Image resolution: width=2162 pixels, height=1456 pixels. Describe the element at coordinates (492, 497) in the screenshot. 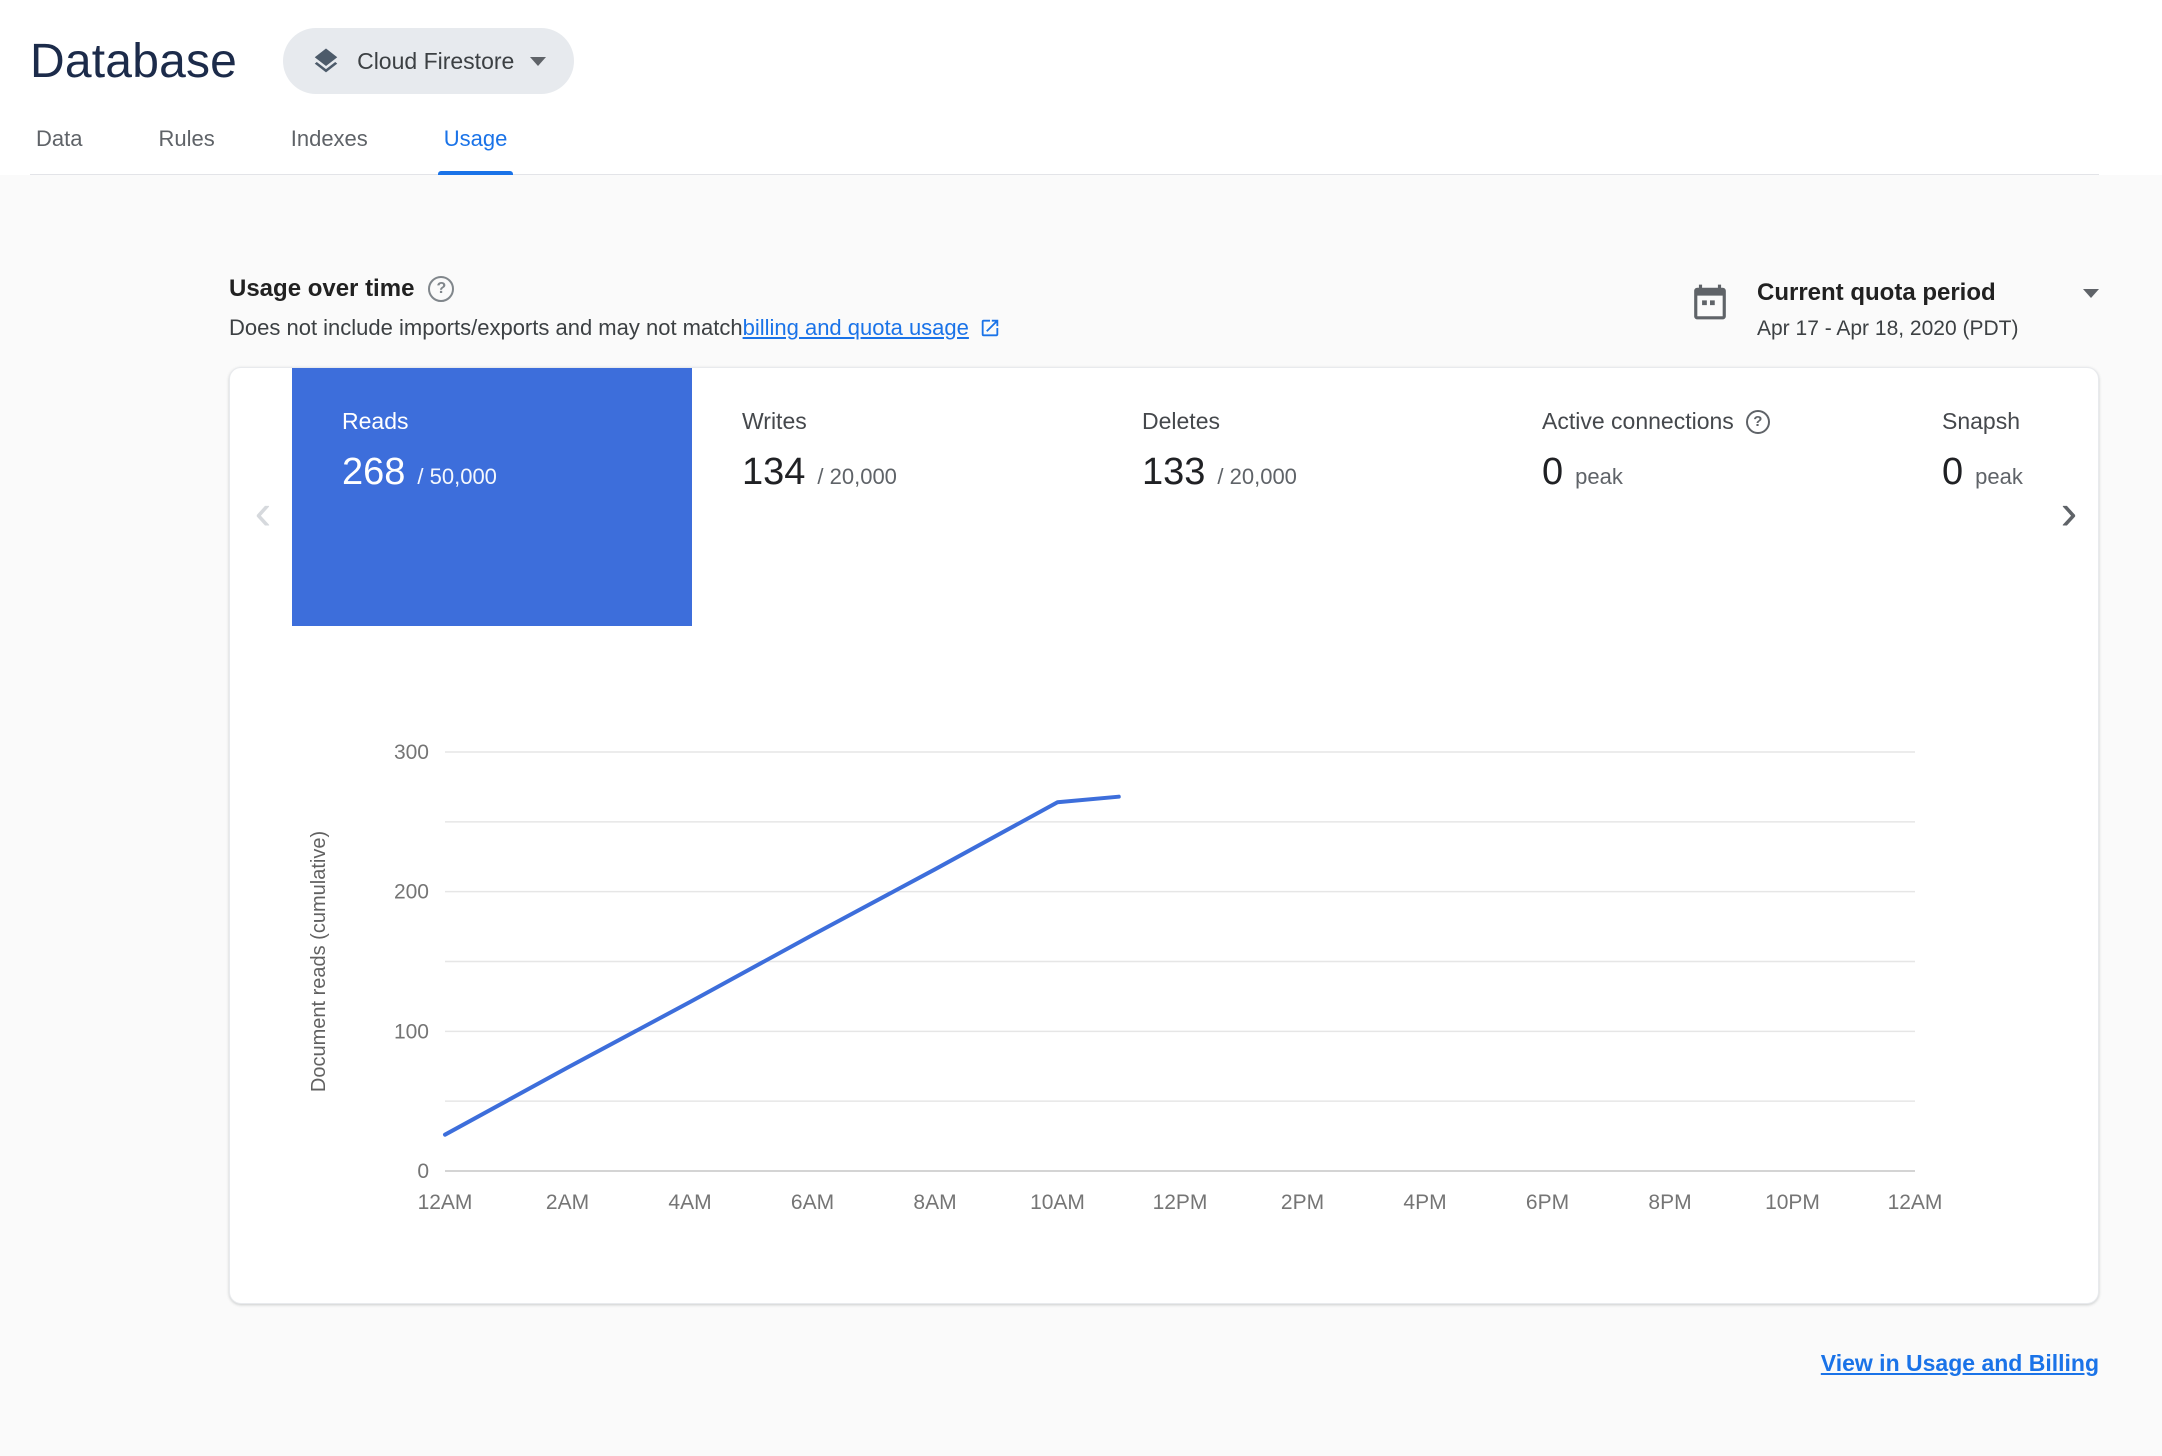

I see `metric-tile-reads: Reads 268 / 50,000` at that location.